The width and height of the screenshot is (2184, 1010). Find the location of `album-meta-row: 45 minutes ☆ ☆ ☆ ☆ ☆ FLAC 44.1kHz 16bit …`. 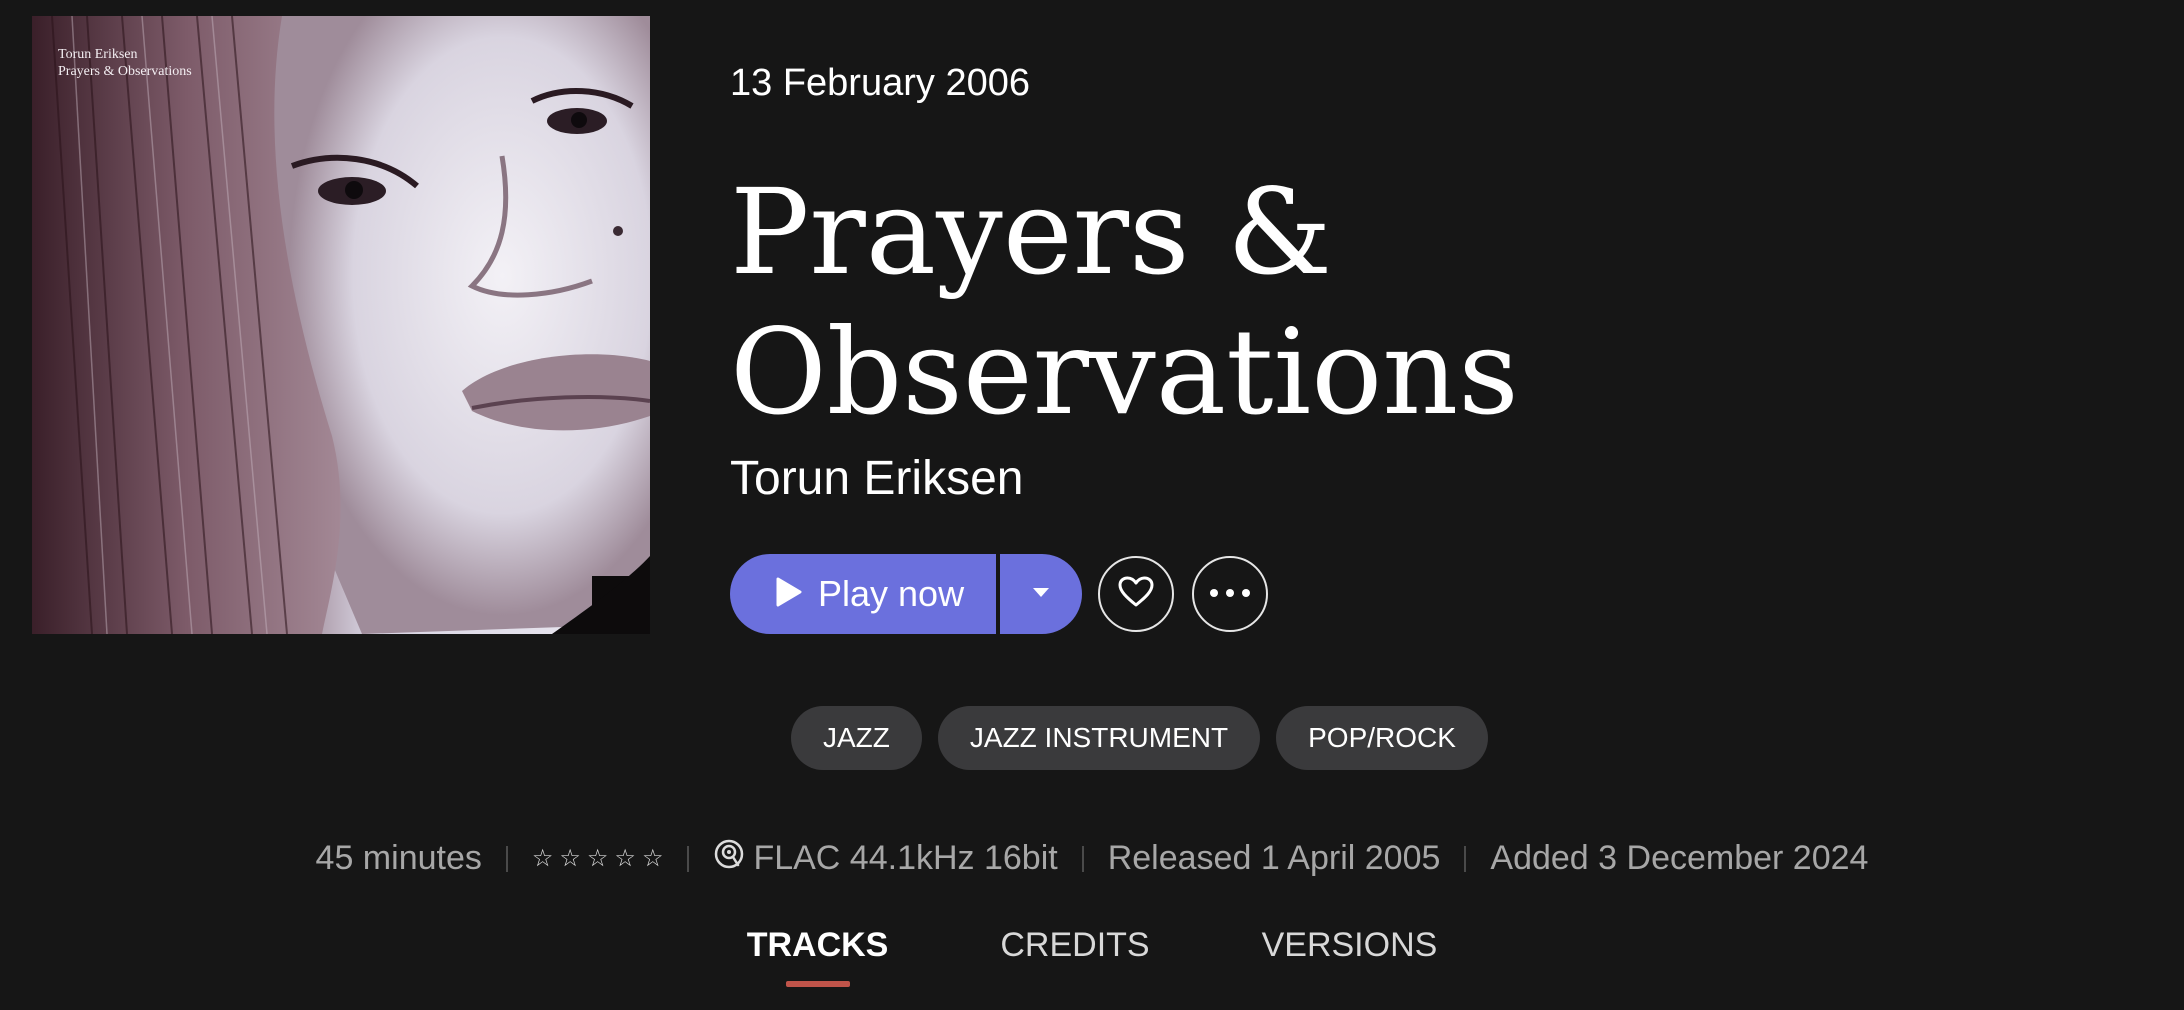

album-meta-row: 45 minutes ☆ ☆ ☆ ☆ ☆ FLAC 44.1kHz 16bit … is located at coordinates (1092, 858).